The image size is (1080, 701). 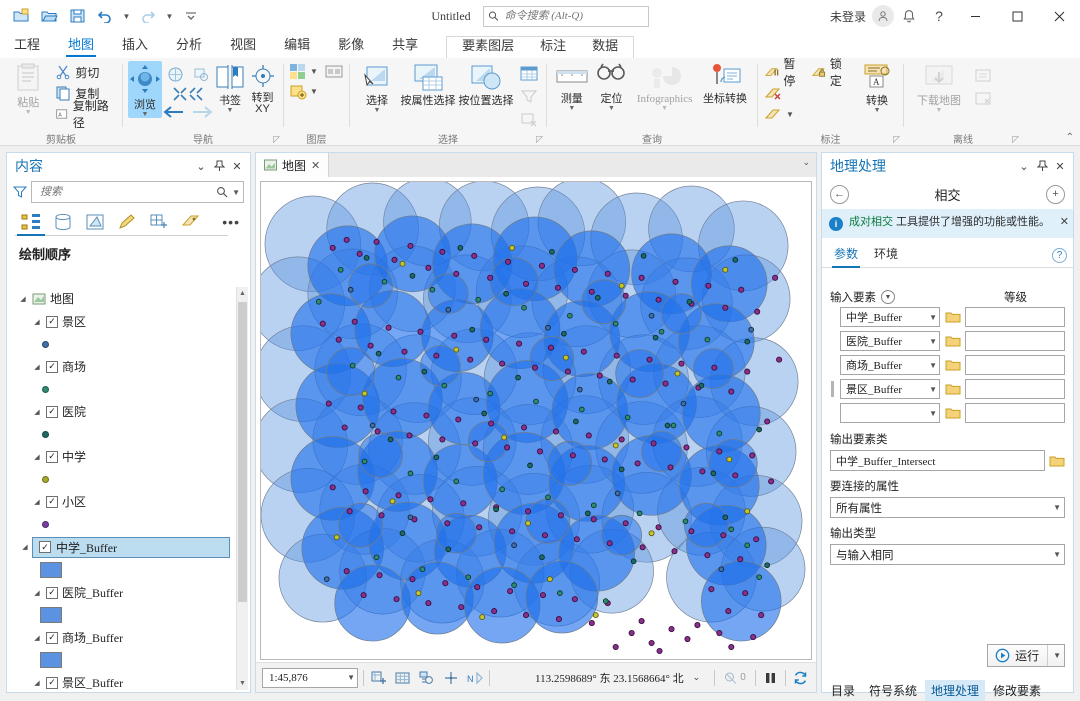 I want to click on filter-icon, so click(x=20, y=192).